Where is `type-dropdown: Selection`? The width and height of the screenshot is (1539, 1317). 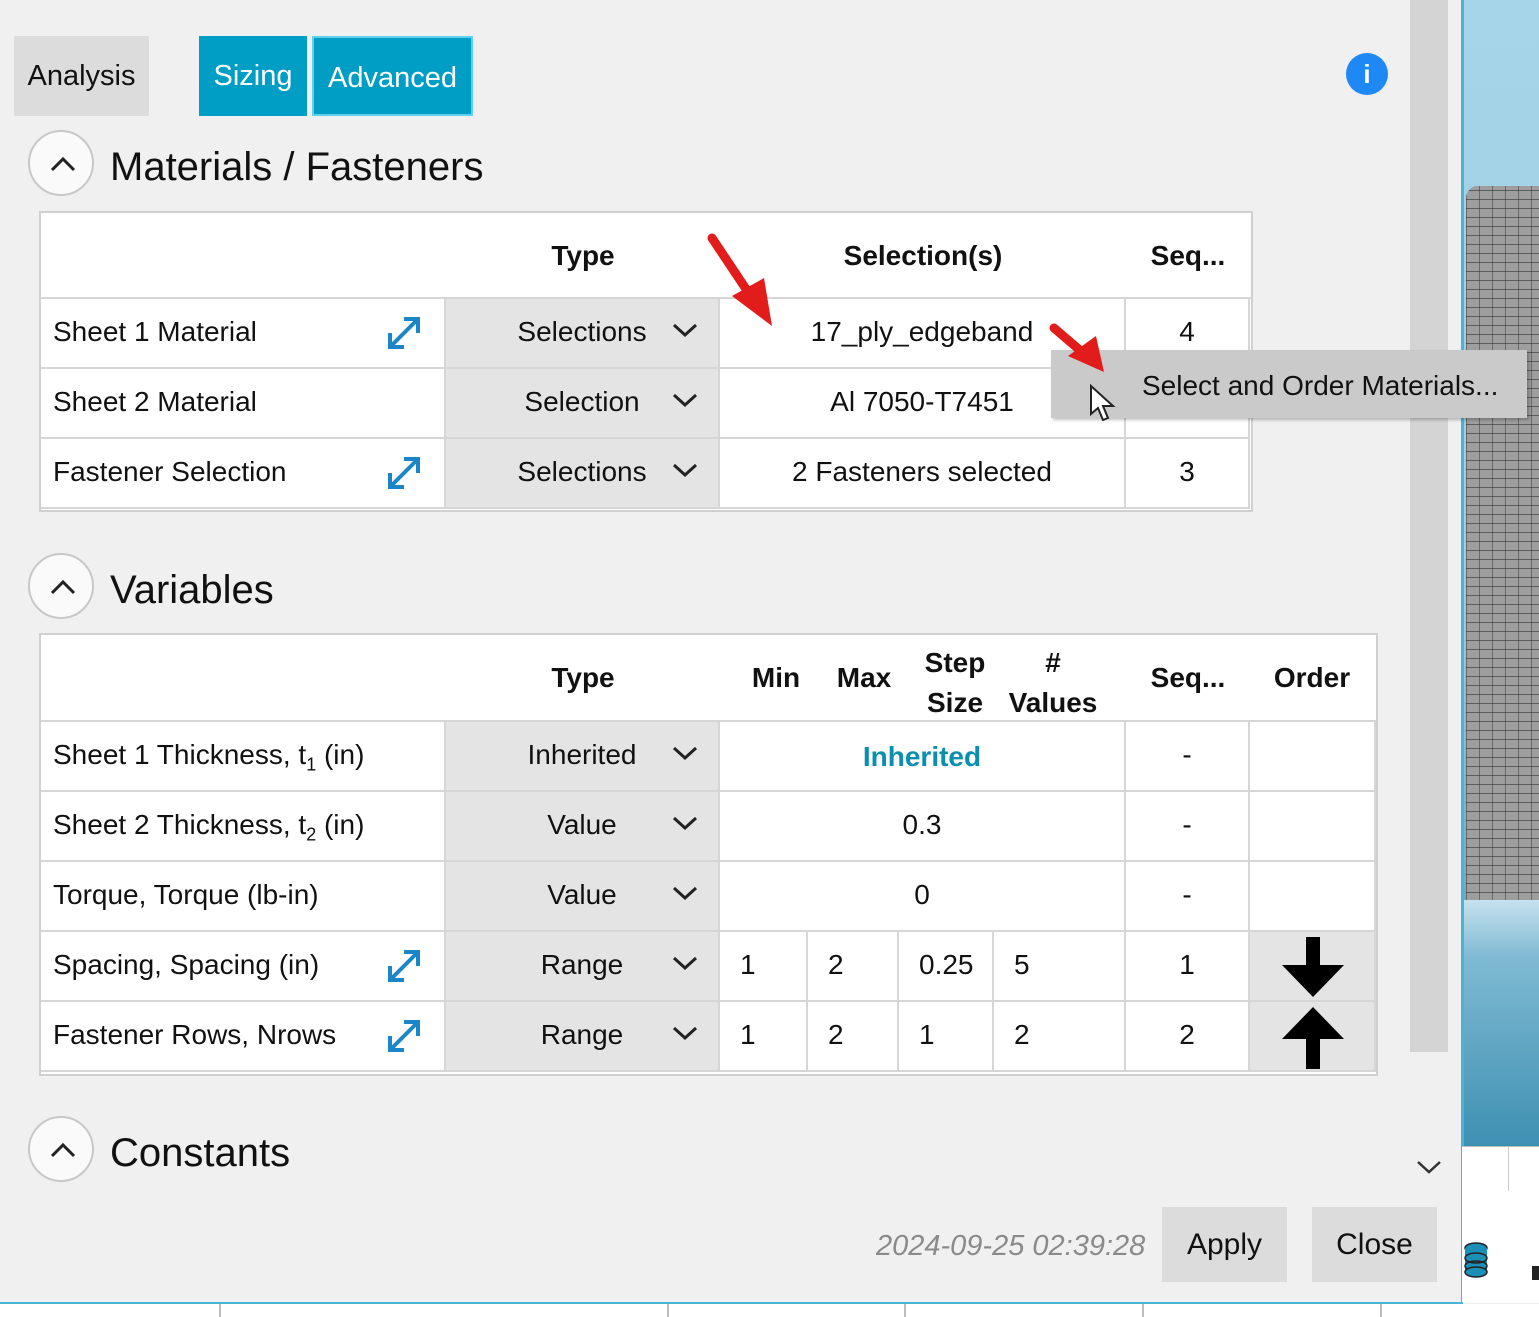
type-dropdown: Selection is located at coordinates (583, 404).